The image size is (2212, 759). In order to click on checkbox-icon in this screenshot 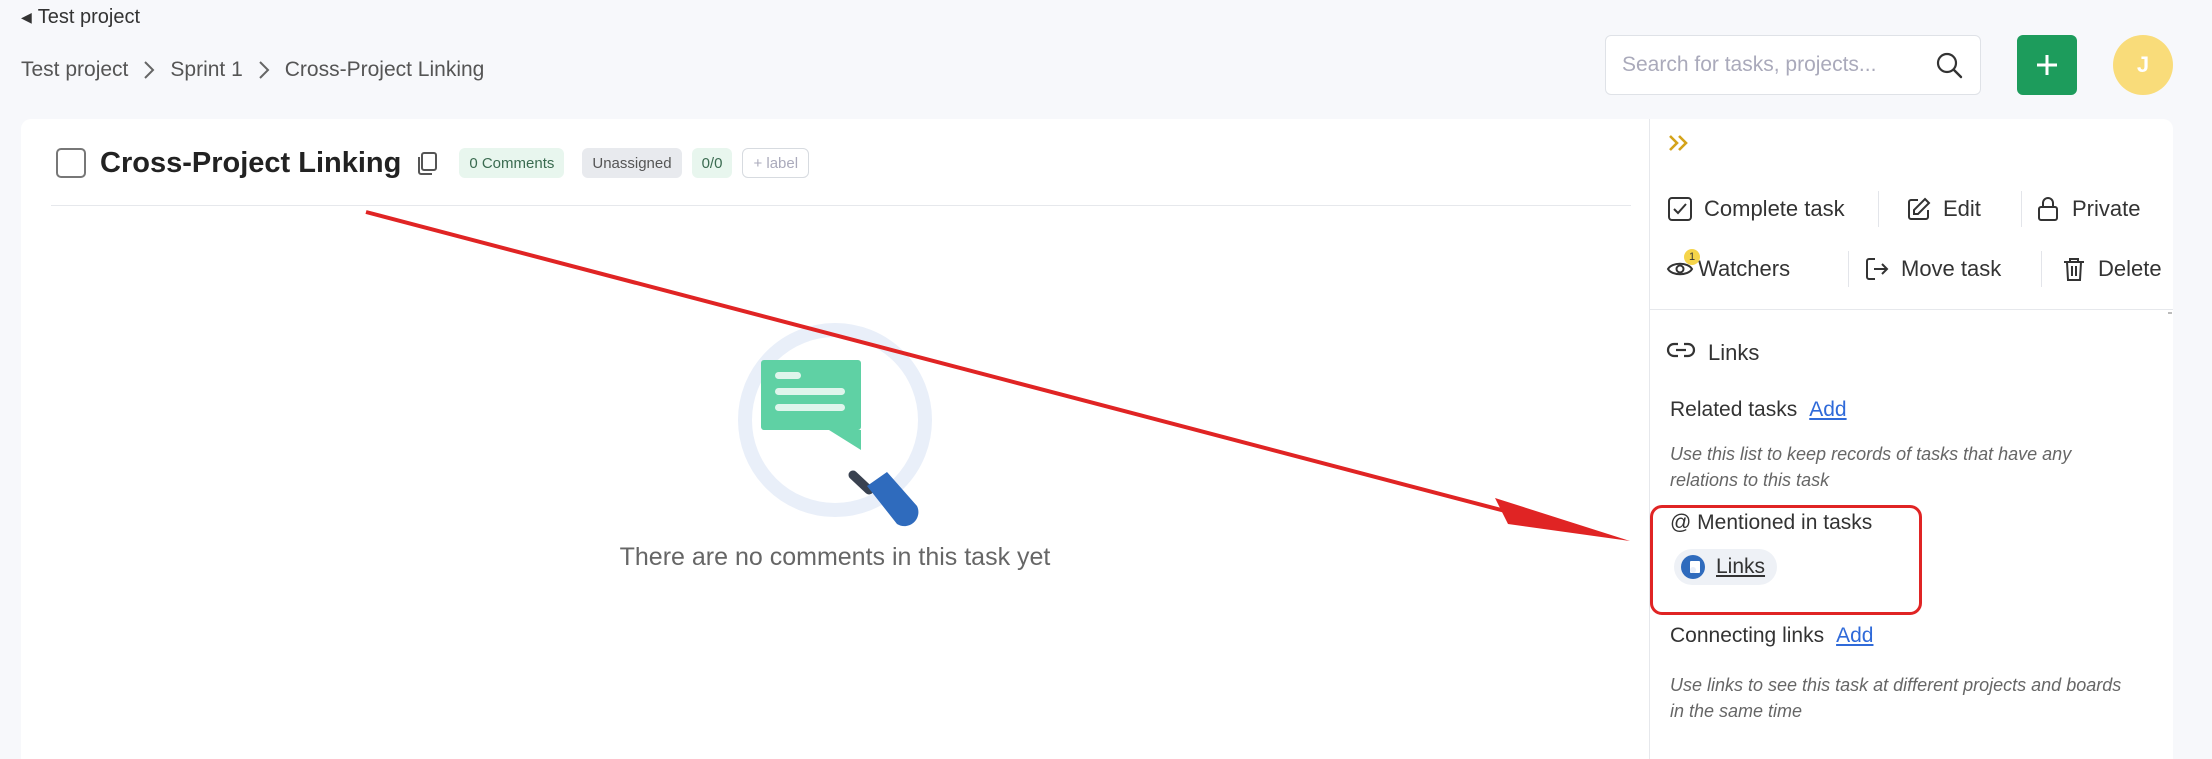, I will do `click(1680, 209)`.